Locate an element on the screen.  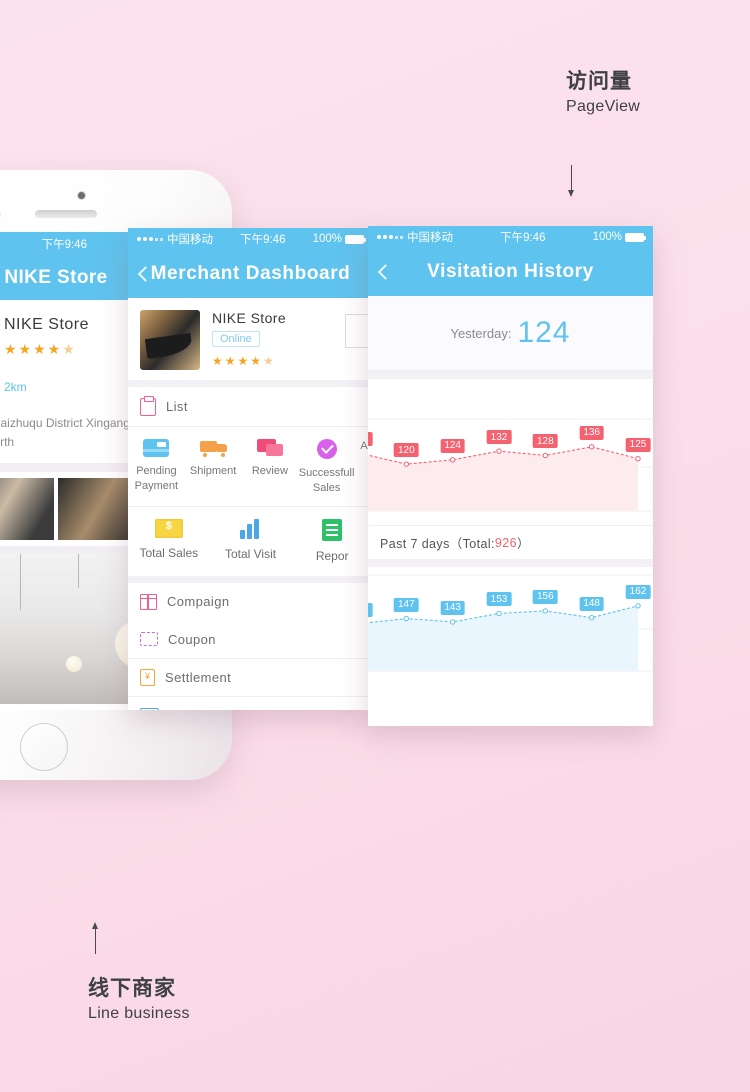
caption-total: 926 is located at coordinates (505, 542).